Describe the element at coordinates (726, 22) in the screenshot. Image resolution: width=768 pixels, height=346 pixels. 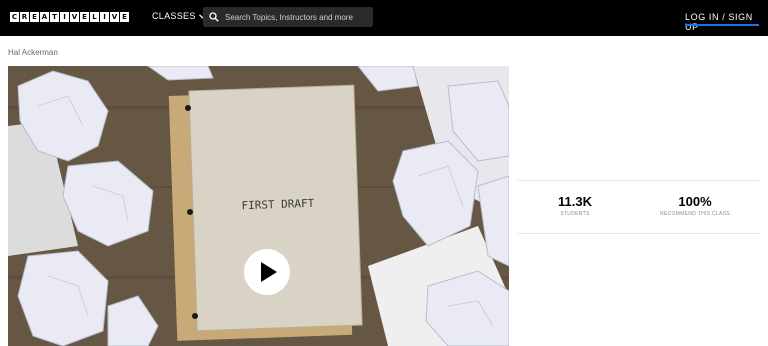
I see `login-signup-link: LOG IN / SIGN UP` at that location.